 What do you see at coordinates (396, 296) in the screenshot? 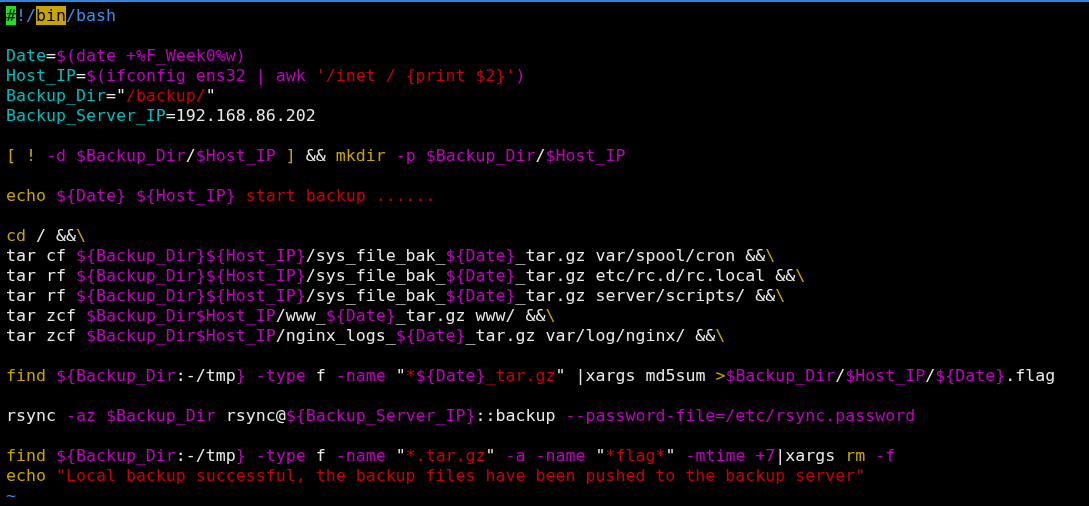
I see `code-line: tar rf ${Backup_Dir}${Host_IP}/sys_file_bak_${Date}_tar.gz server/scripts/ &&\` at bounding box center [396, 296].